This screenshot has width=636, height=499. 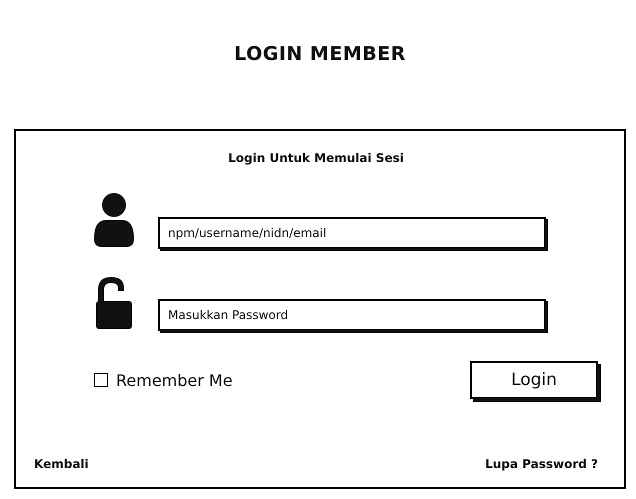 I want to click on forgot-password-link: Lupa Password ?, so click(x=541, y=464).